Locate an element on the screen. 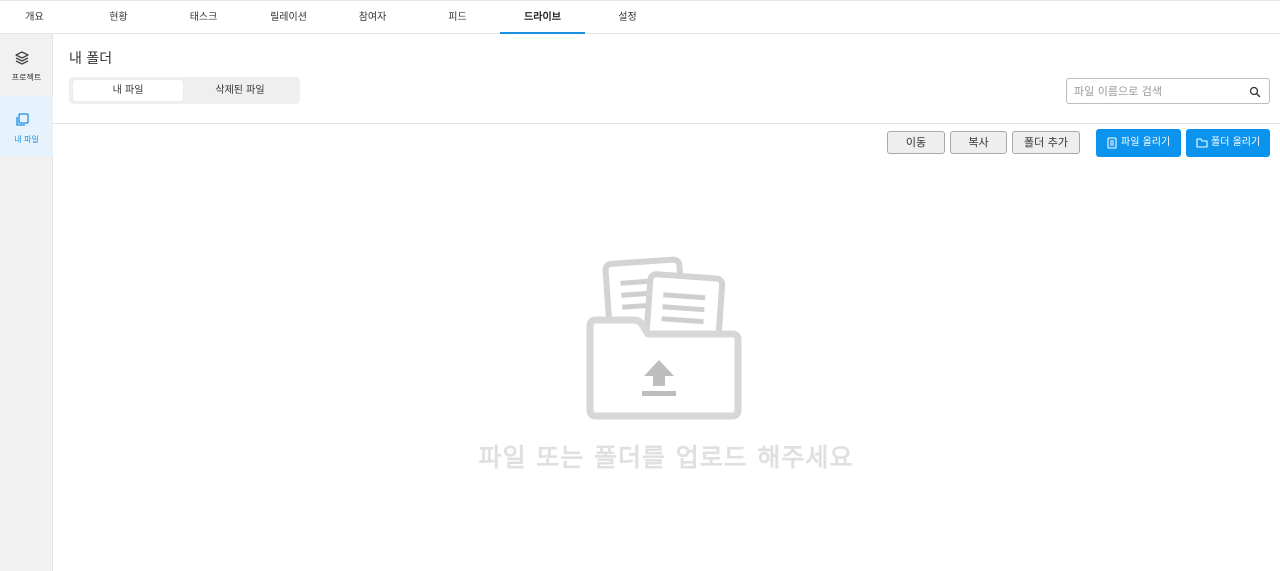 The height and width of the screenshot is (571, 1280). top-nav: 개요 현황 태스크 릴레이션 참여자 피드 드라이브 설정 is located at coordinates (640, 17).